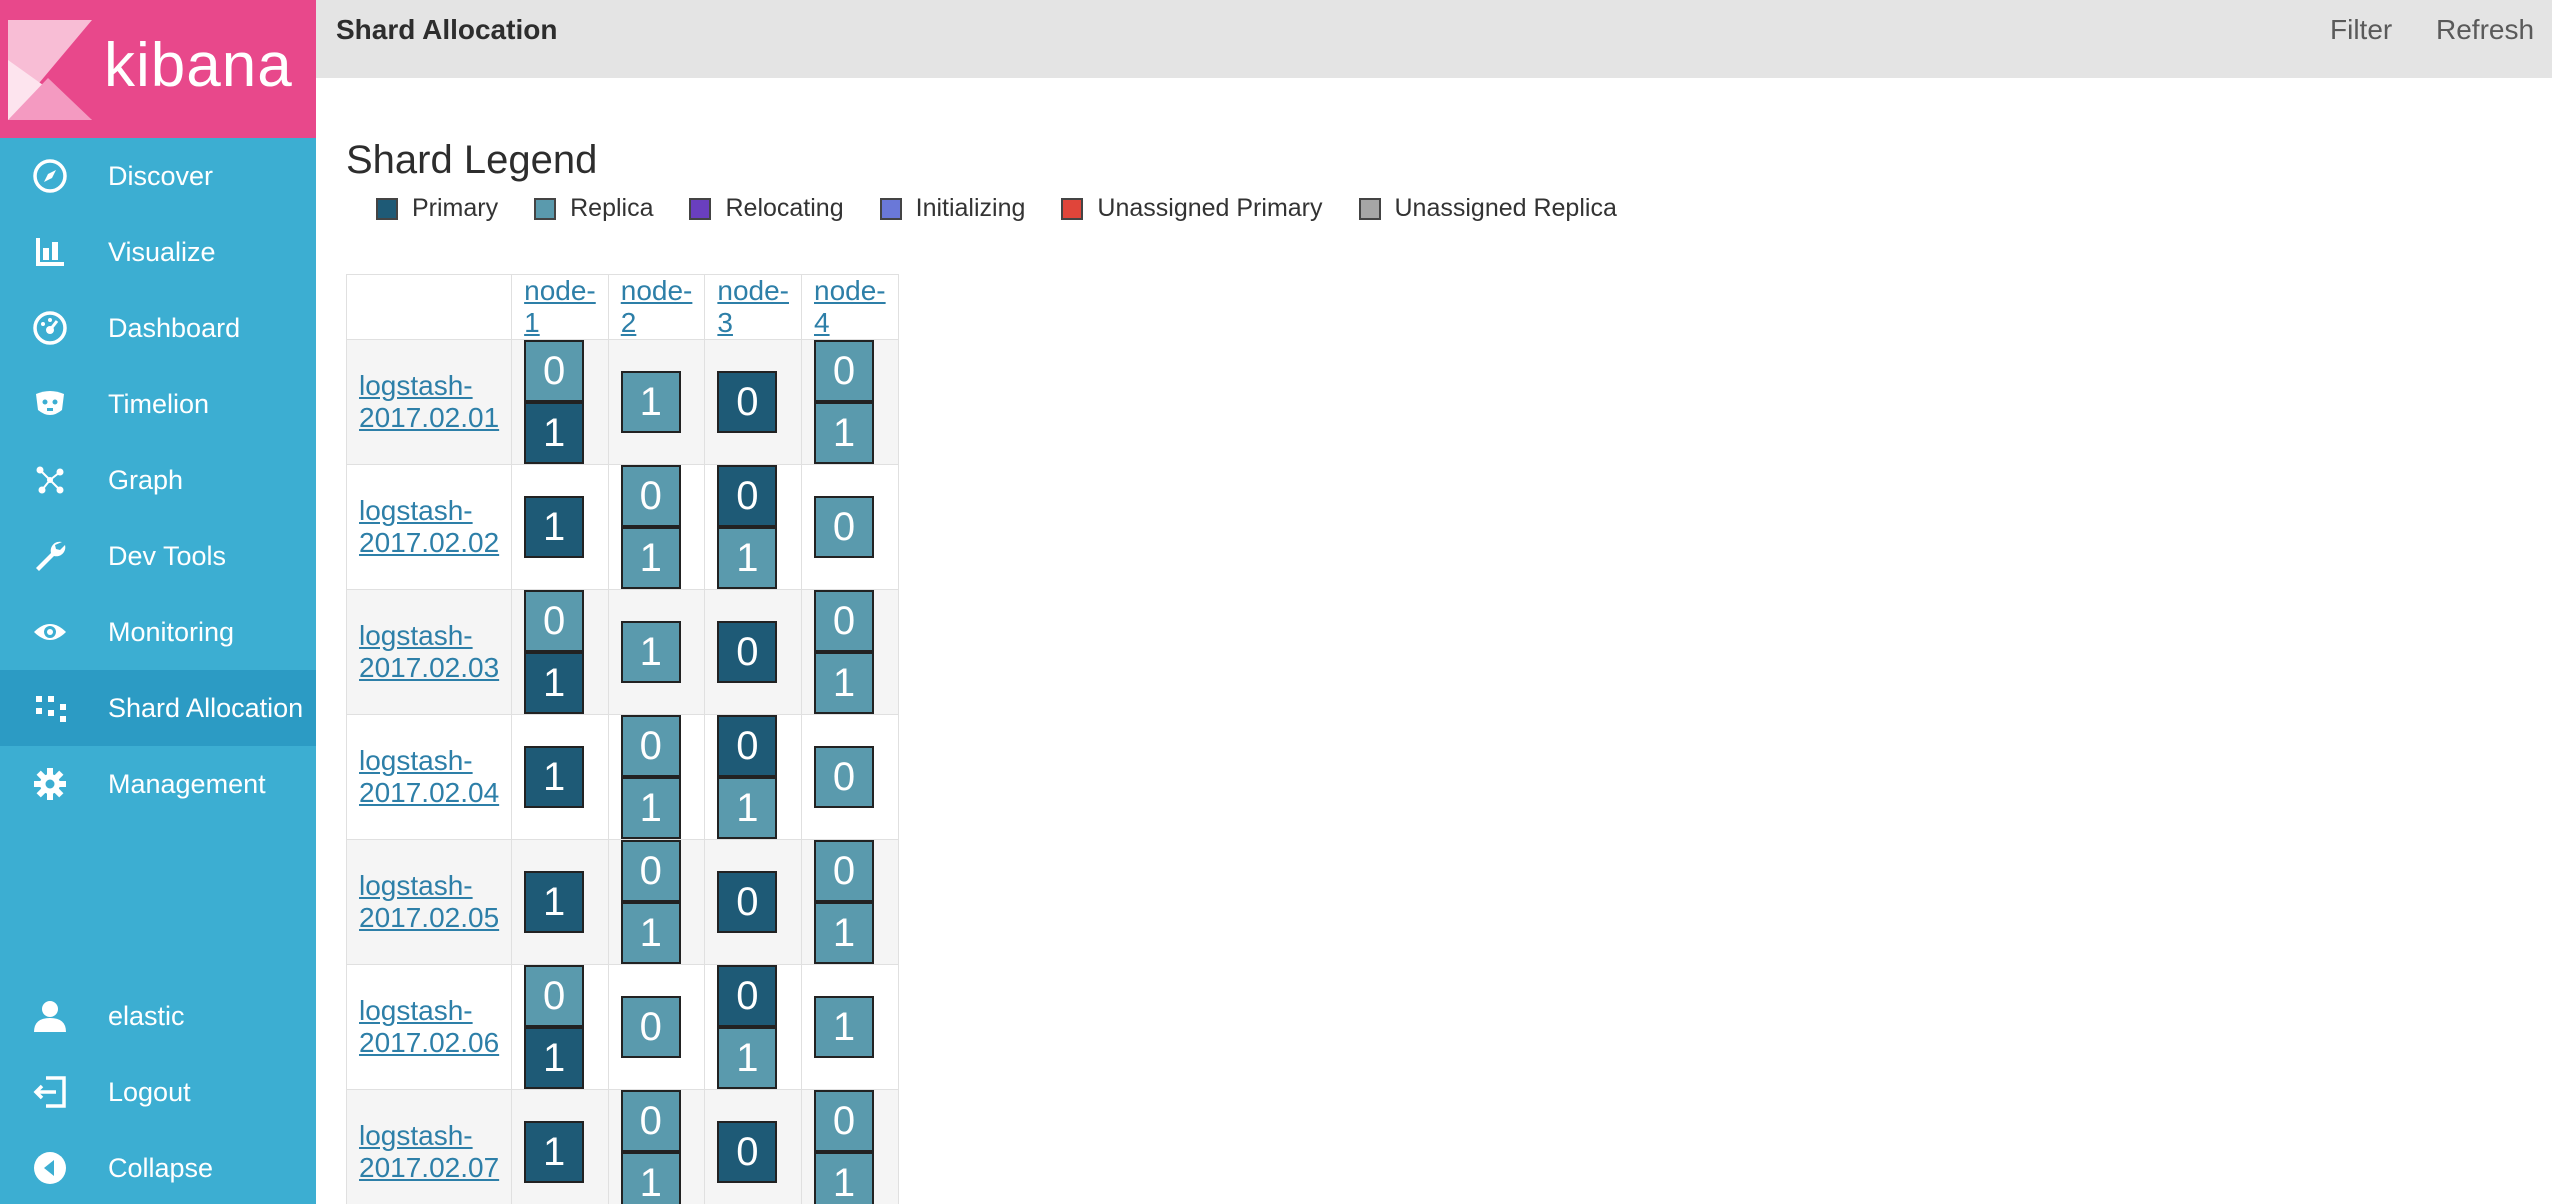  Describe the element at coordinates (158, 632) in the screenshot. I see `sidebar-item-monitoring: Monitoring` at that location.